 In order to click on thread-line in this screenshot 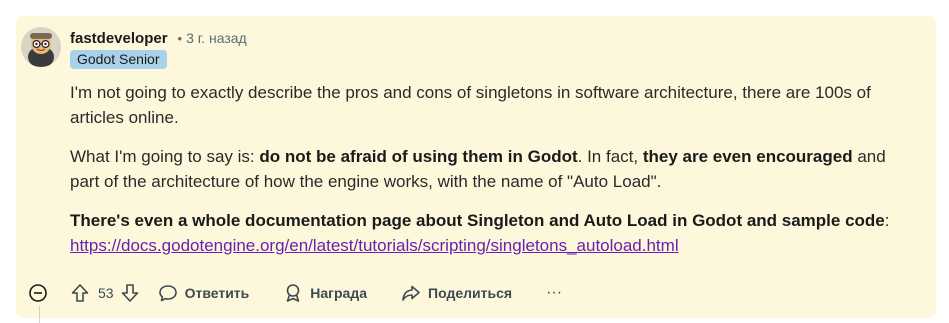, I will do `click(39, 314)`.